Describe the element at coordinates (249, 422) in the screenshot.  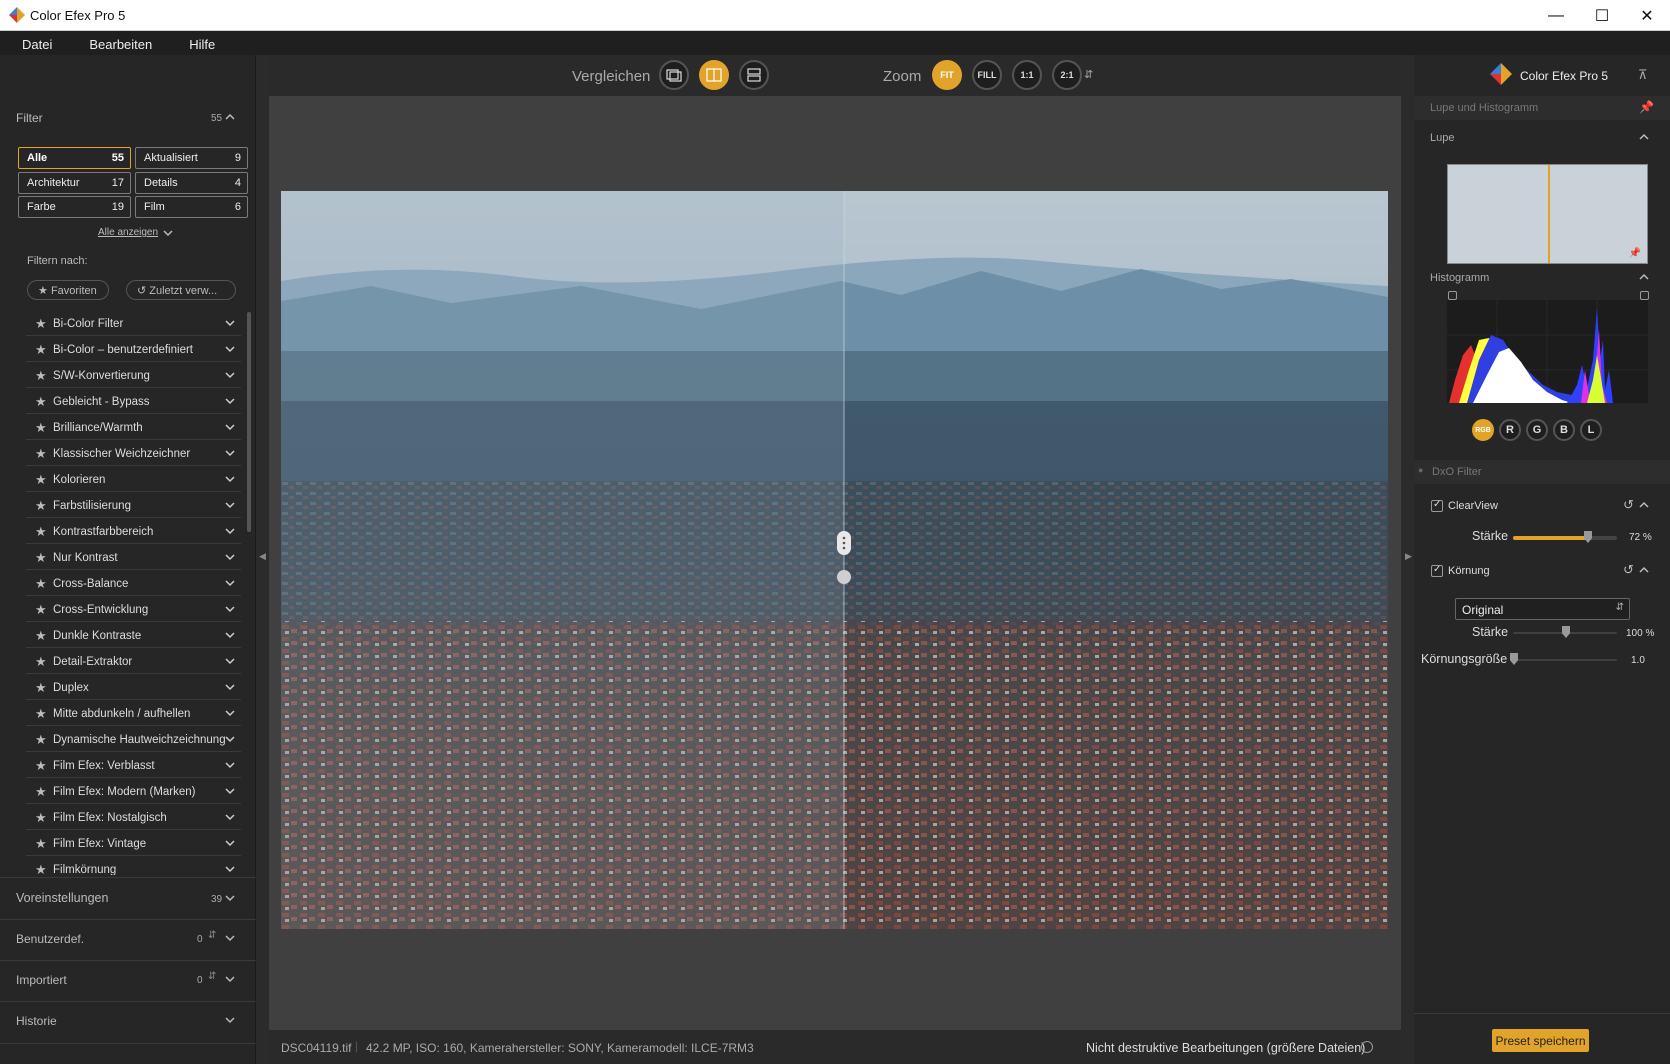
I see `filter-list-scrollbar` at that location.